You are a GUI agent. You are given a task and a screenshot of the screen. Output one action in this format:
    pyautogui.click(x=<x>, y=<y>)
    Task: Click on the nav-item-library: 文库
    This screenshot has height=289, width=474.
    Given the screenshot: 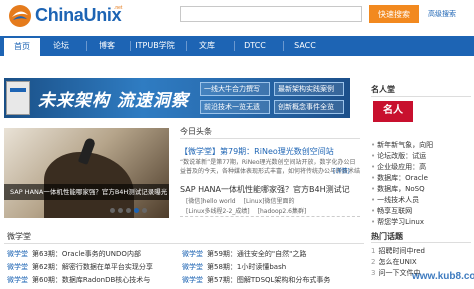 What is the action you would take?
    pyautogui.click(x=207, y=46)
    